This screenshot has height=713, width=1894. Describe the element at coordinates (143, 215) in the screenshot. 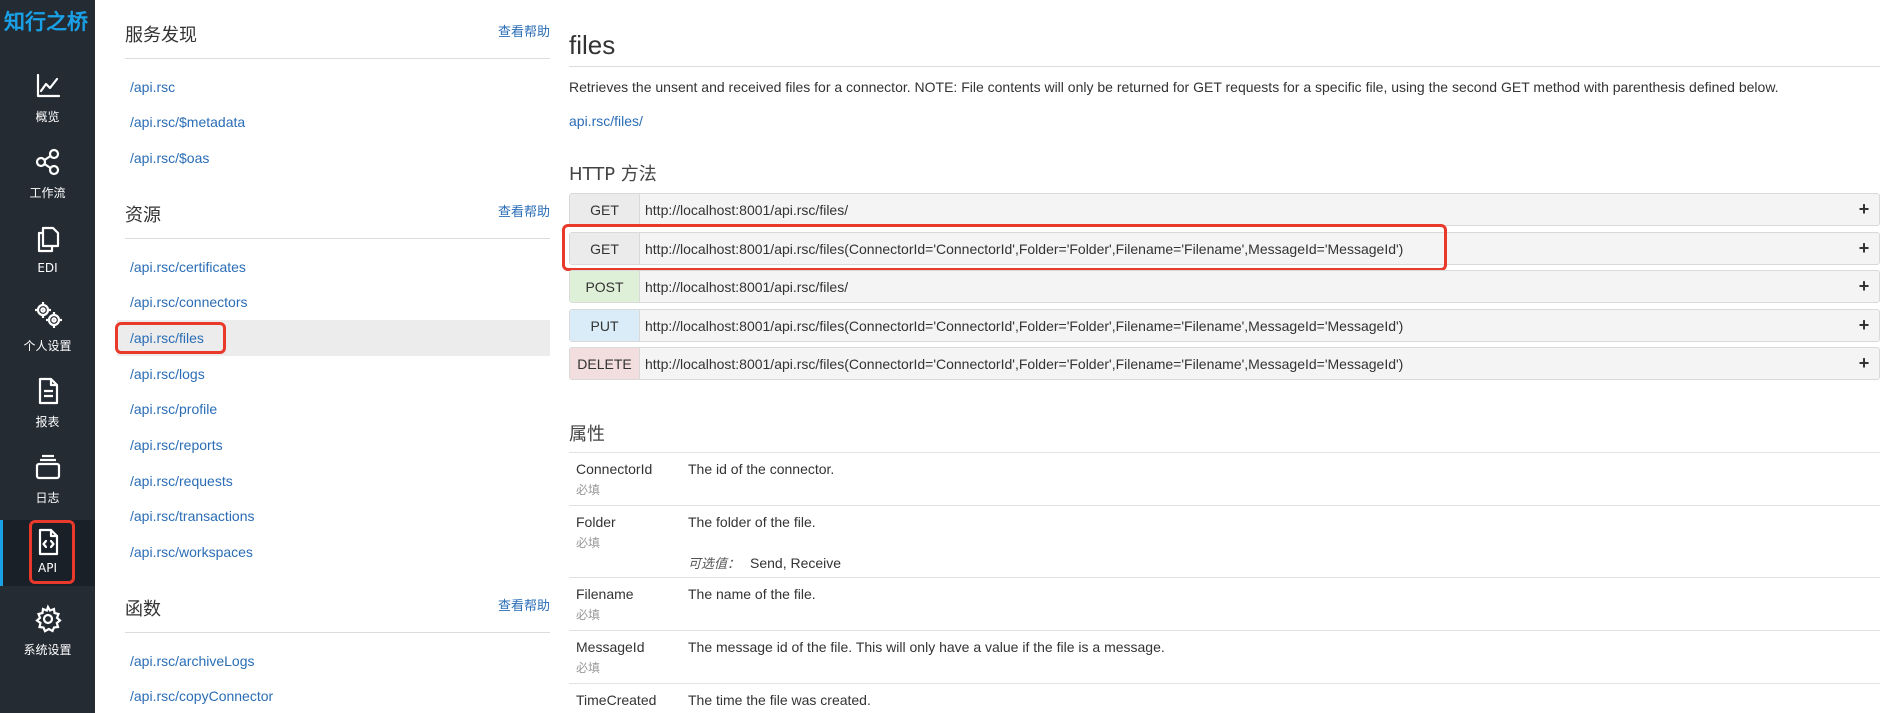

I see `section-title-resources: 资源` at that location.